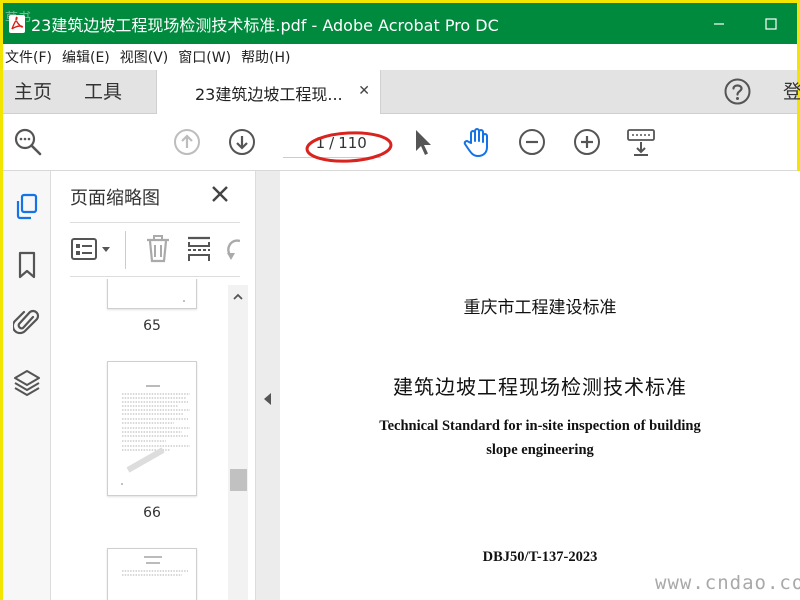 The image size is (800, 600). What do you see at coordinates (268, 57) in the screenshot?
I see `menu-help: 帮助(H)` at bounding box center [268, 57].